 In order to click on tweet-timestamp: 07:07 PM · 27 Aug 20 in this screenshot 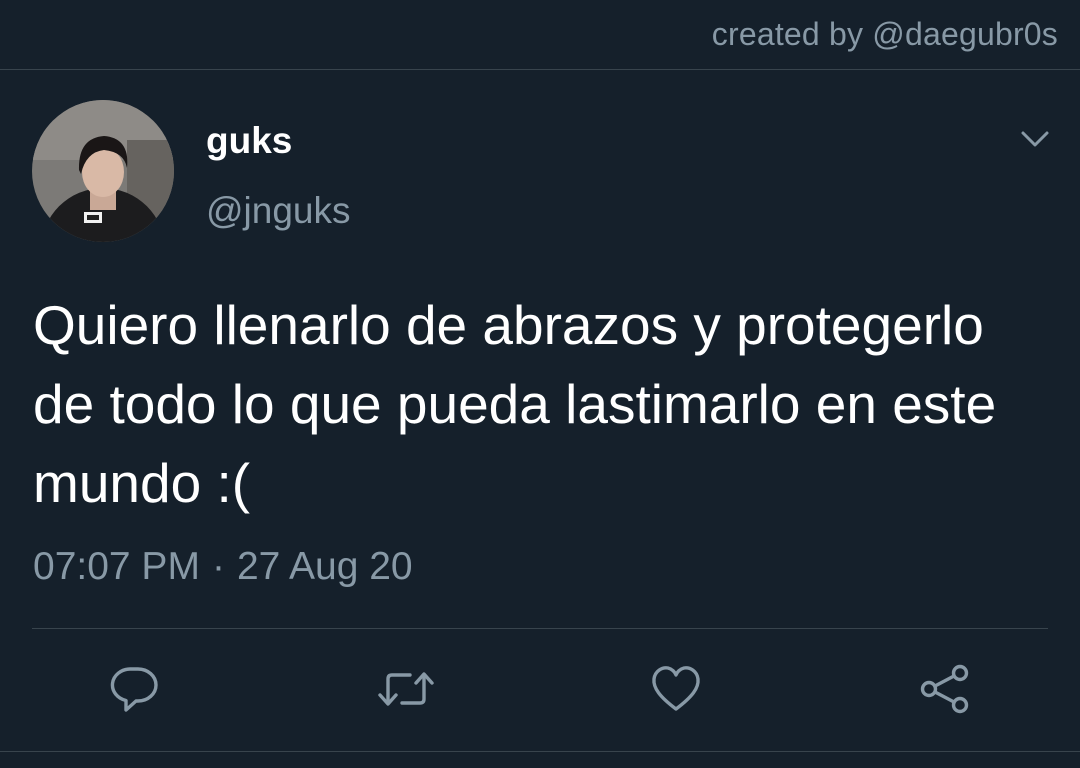, I will do `click(223, 567)`.